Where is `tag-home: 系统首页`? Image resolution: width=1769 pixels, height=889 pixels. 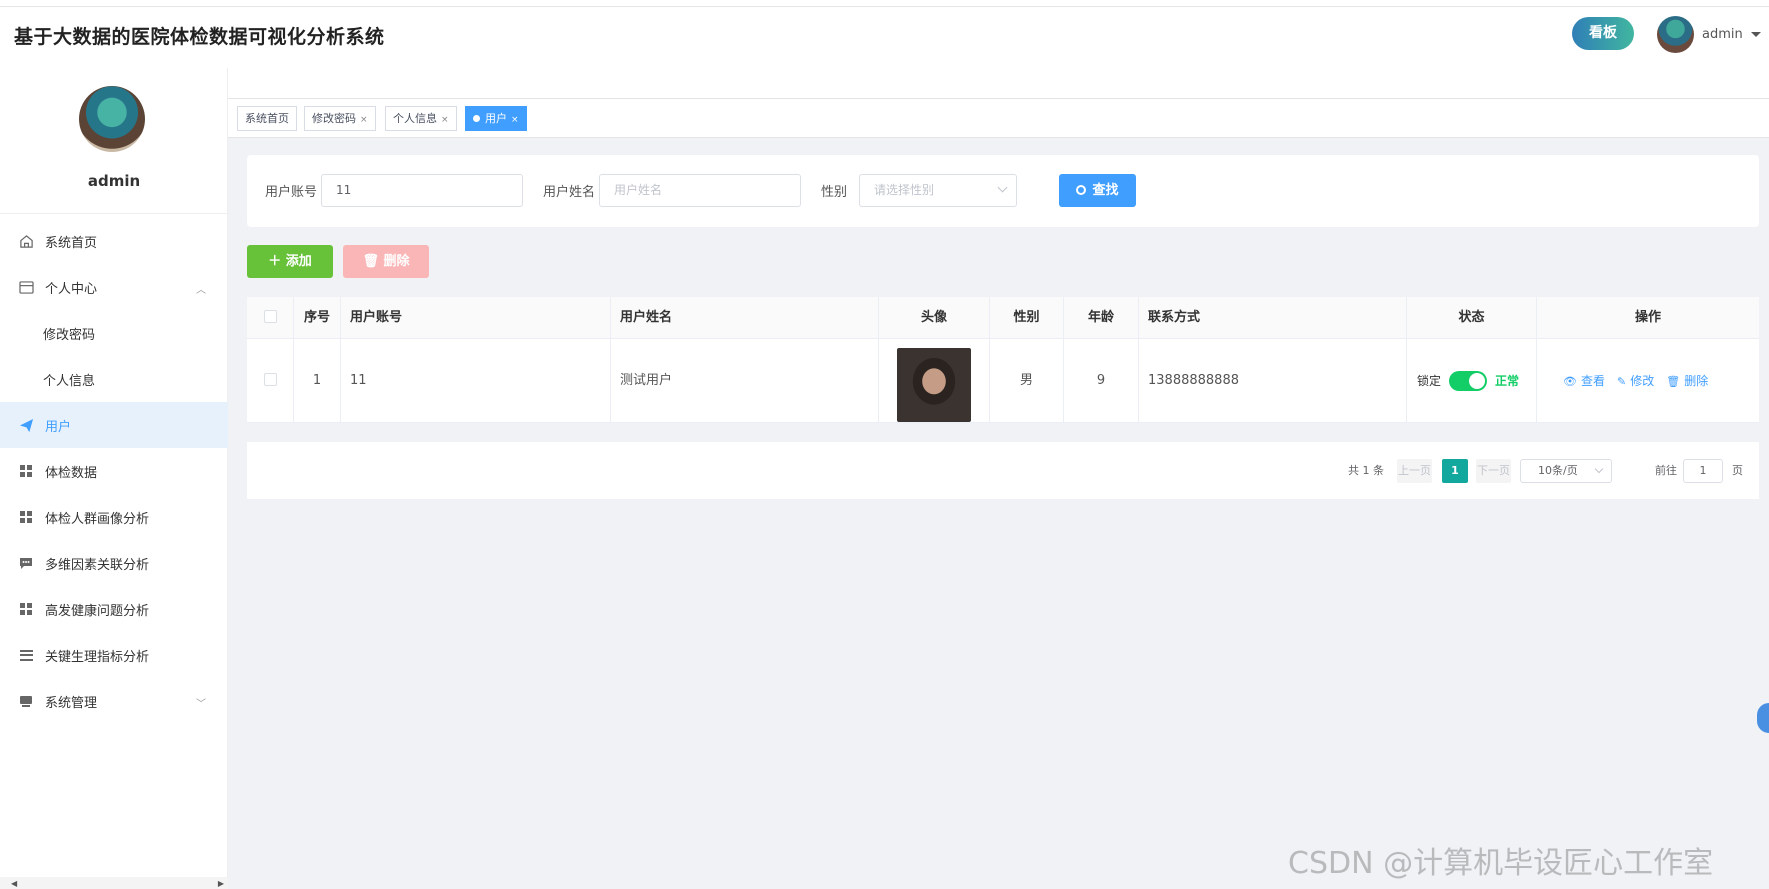 tag-home: 系统首页 is located at coordinates (267, 118).